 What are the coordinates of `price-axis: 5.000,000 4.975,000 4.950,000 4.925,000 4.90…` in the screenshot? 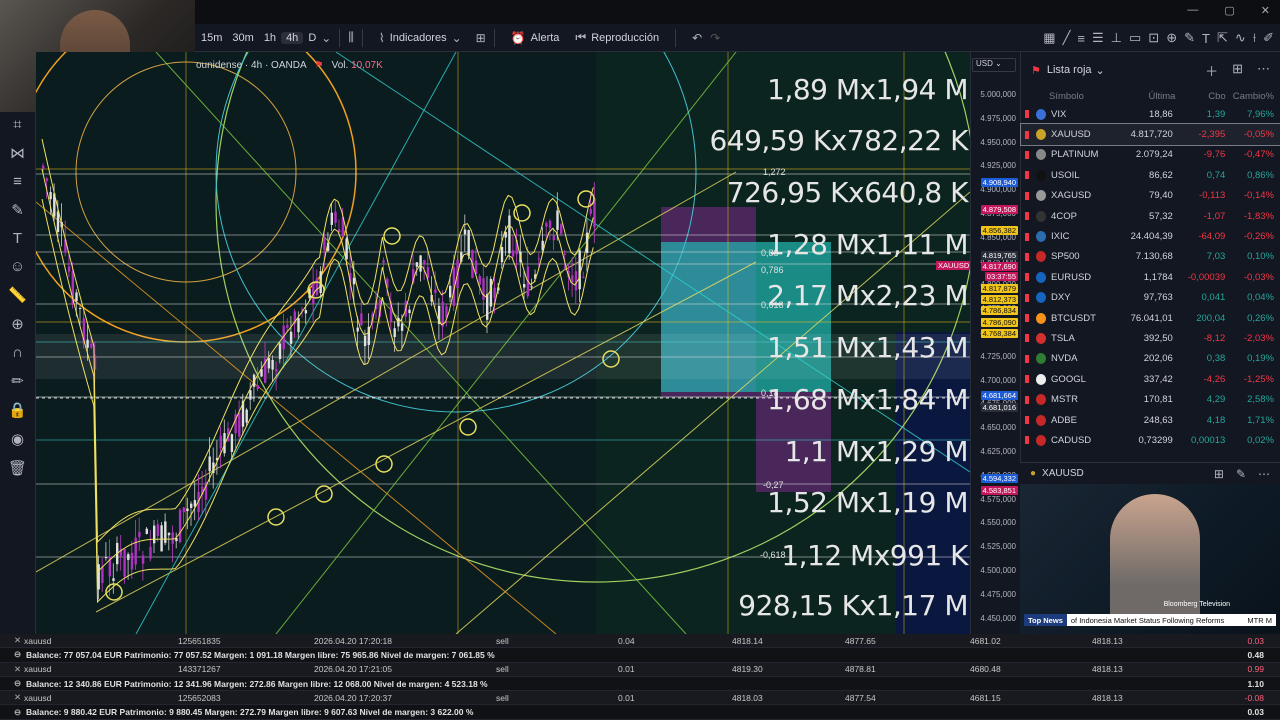 It's located at (995, 343).